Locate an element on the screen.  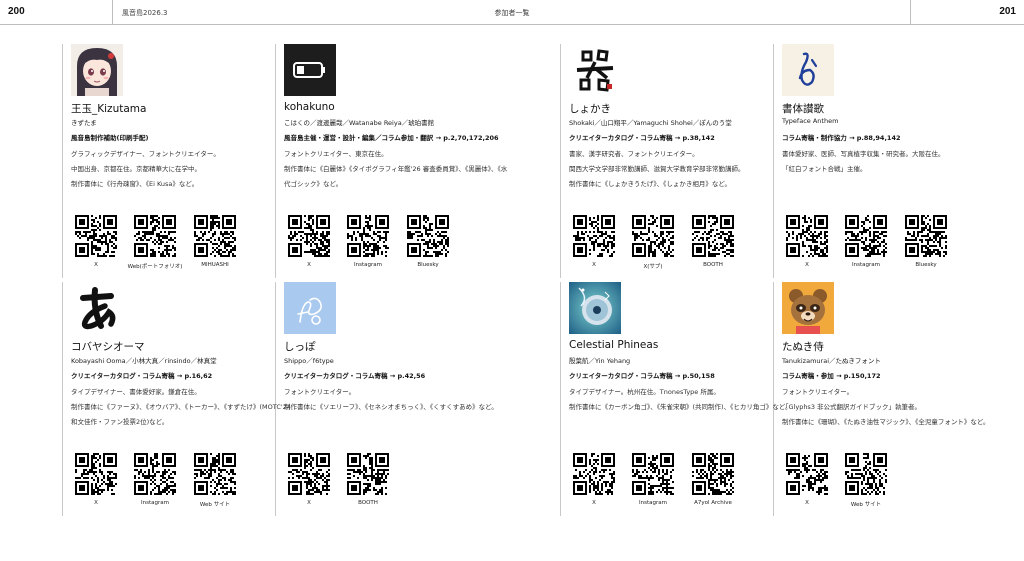
participant-name: たぬき侍 is located at coordinates (803, 347).